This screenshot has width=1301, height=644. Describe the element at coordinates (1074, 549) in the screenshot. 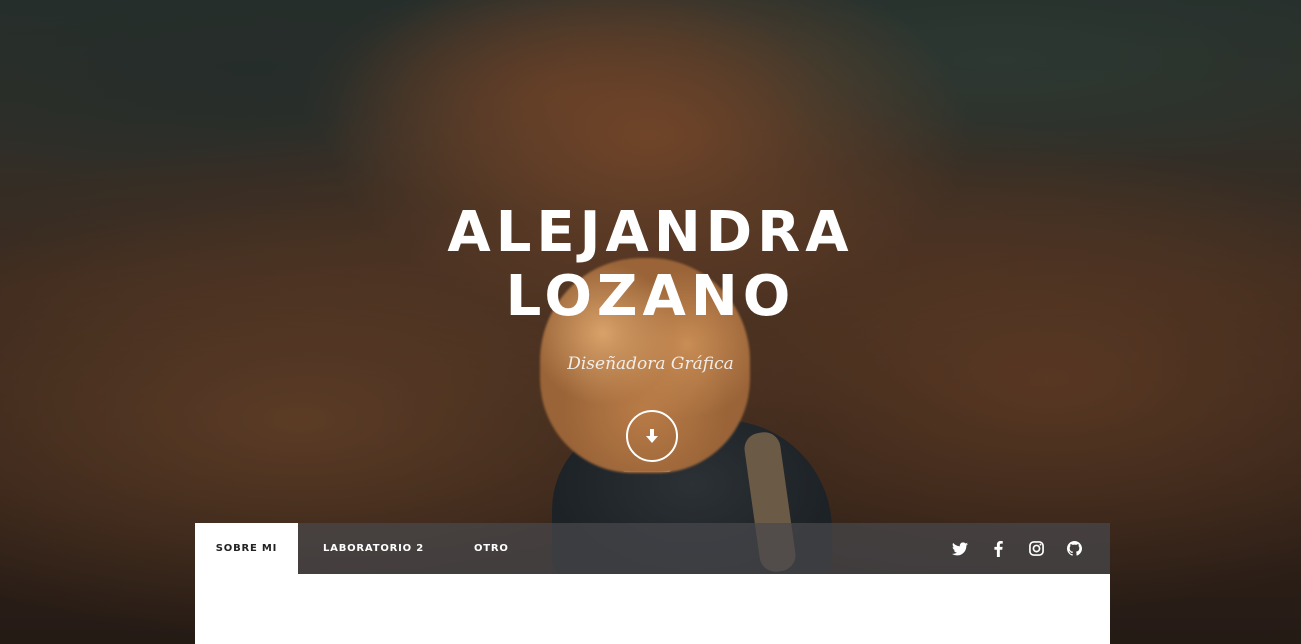

I see `github-icon` at that location.